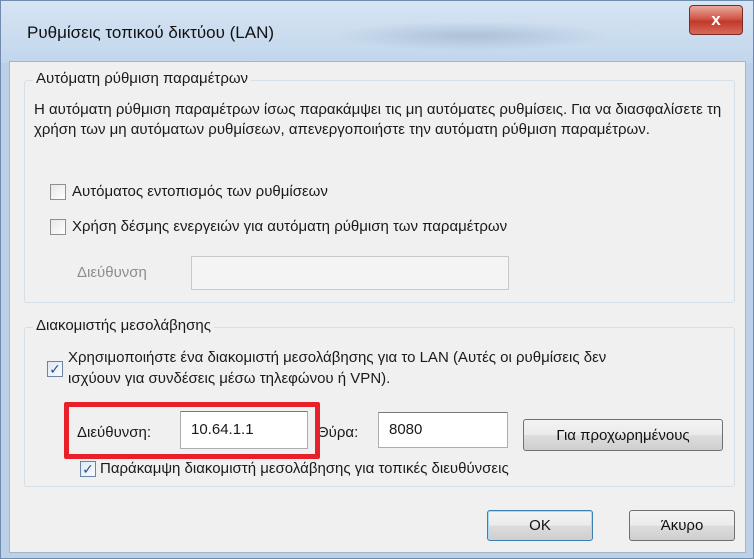 The width and height of the screenshot is (754, 559). I want to click on auto-config-legend: Αυτόματη ρύθμιση παραμέτρων, so click(142, 78).